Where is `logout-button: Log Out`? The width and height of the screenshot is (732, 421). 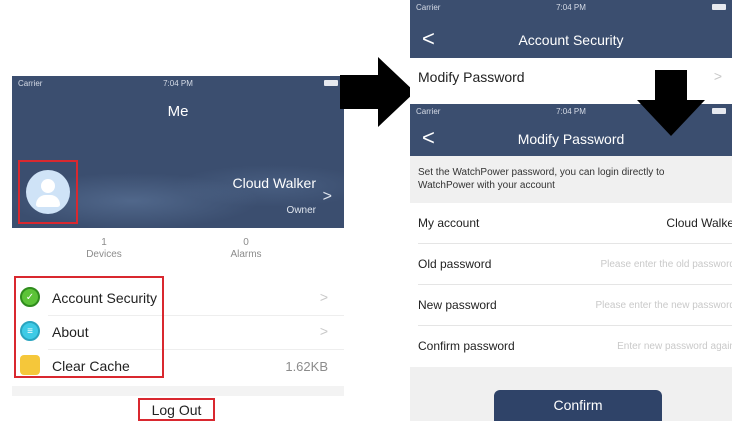
logout-button: Log Out is located at coordinates (176, 409).